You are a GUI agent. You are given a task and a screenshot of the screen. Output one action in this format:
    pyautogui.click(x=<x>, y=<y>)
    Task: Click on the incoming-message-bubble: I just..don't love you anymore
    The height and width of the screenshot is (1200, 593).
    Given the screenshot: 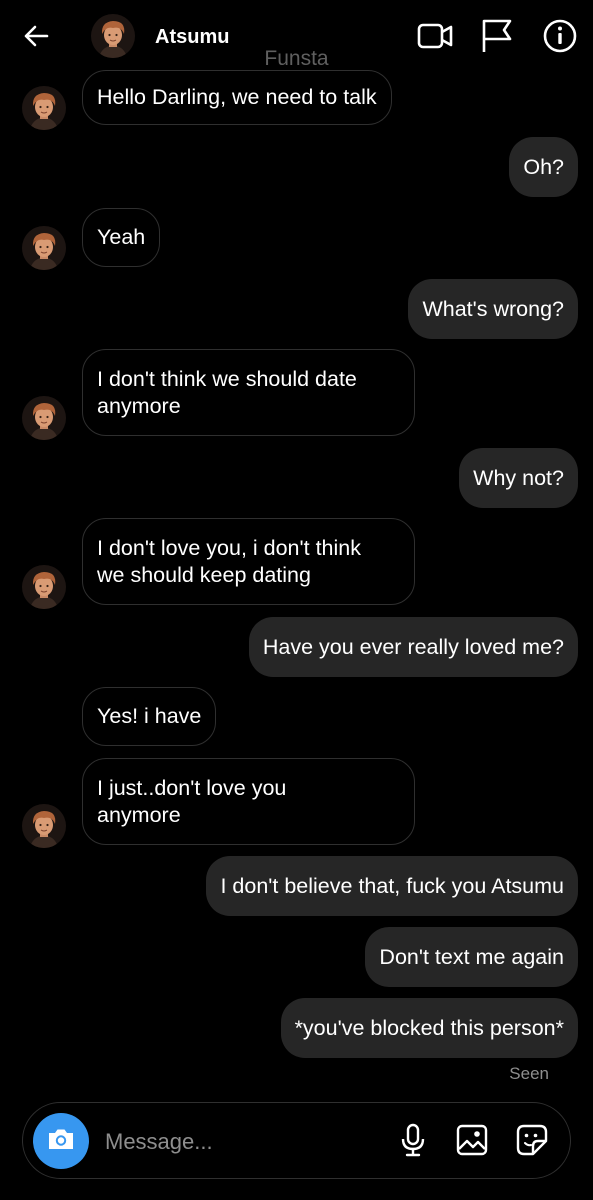 What is the action you would take?
    pyautogui.click(x=248, y=801)
    